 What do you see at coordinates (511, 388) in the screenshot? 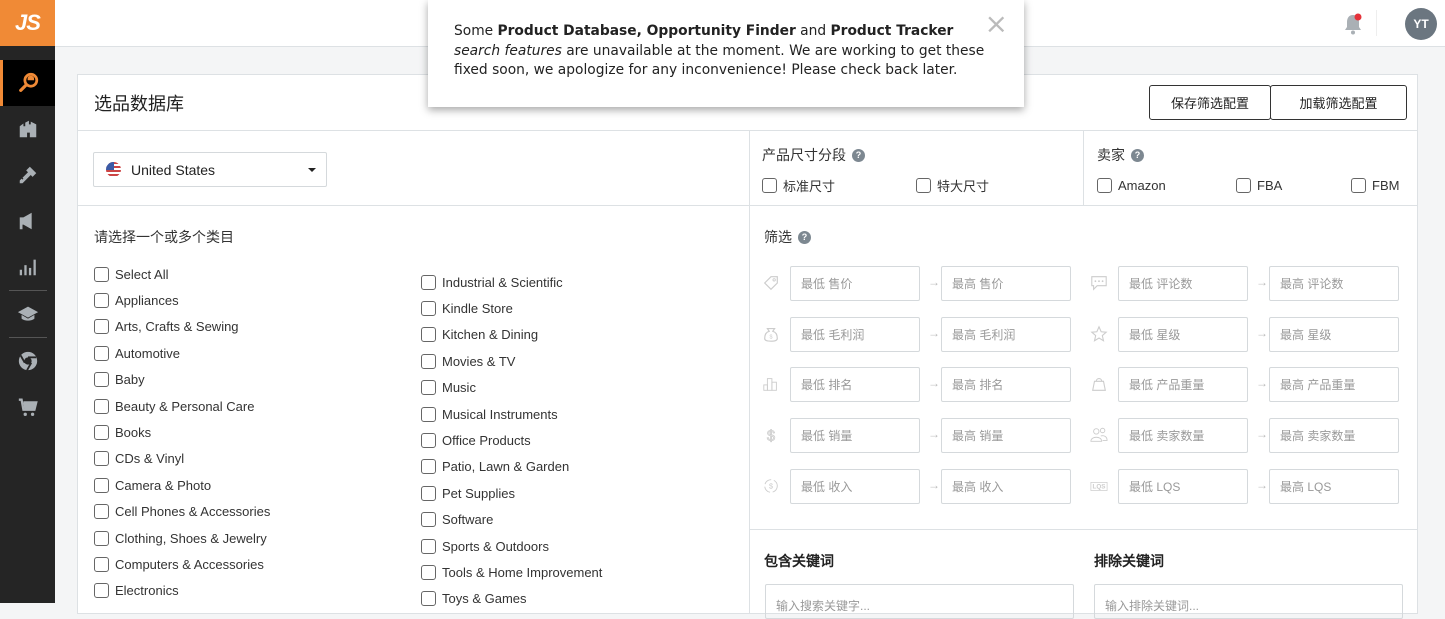
I see `category-checkbox: Music` at bounding box center [511, 388].